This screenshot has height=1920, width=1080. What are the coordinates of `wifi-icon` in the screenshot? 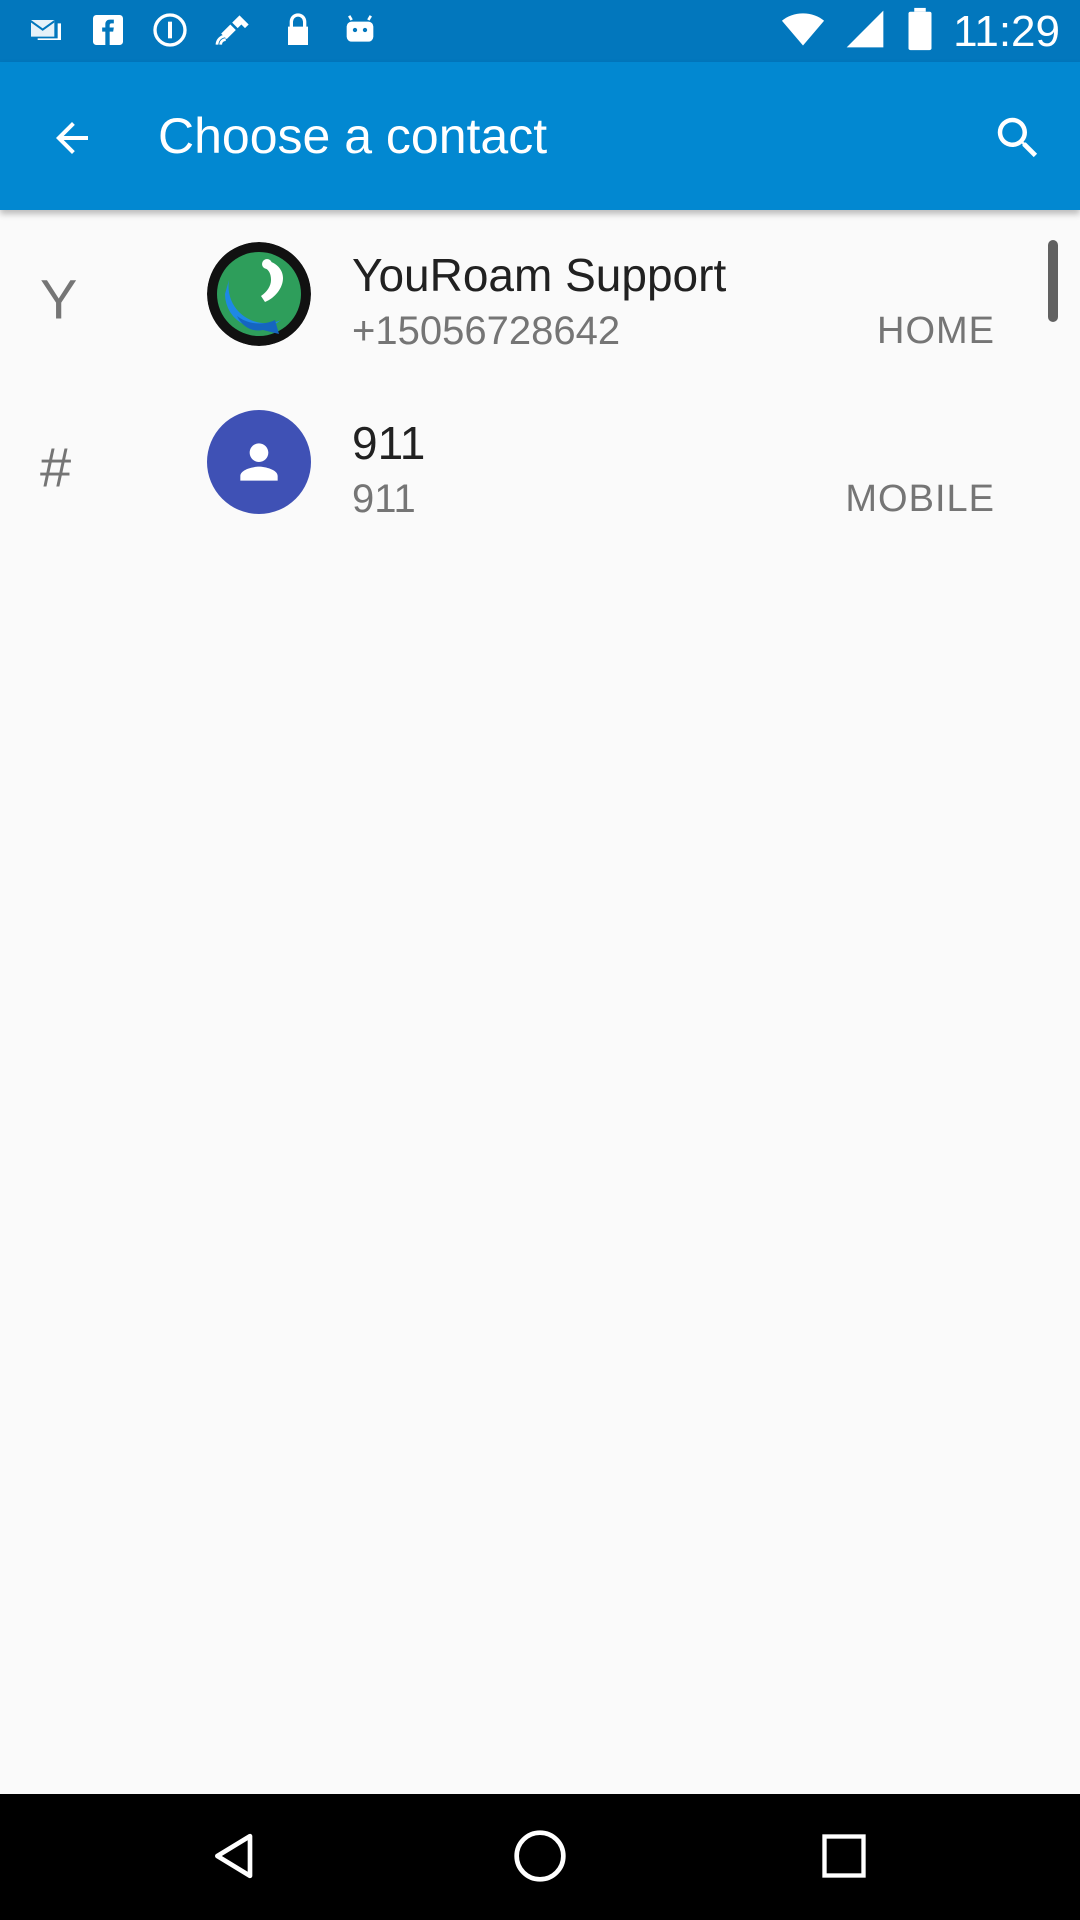 It's located at (803, 31).